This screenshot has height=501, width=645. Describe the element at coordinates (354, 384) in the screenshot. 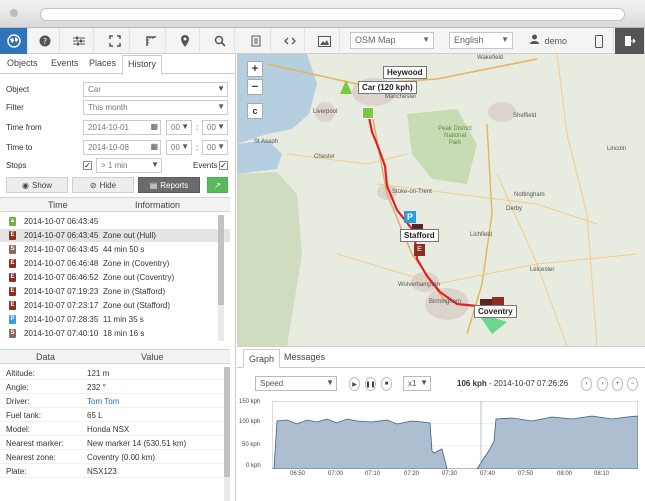

I see `play-icon: ▶` at that location.